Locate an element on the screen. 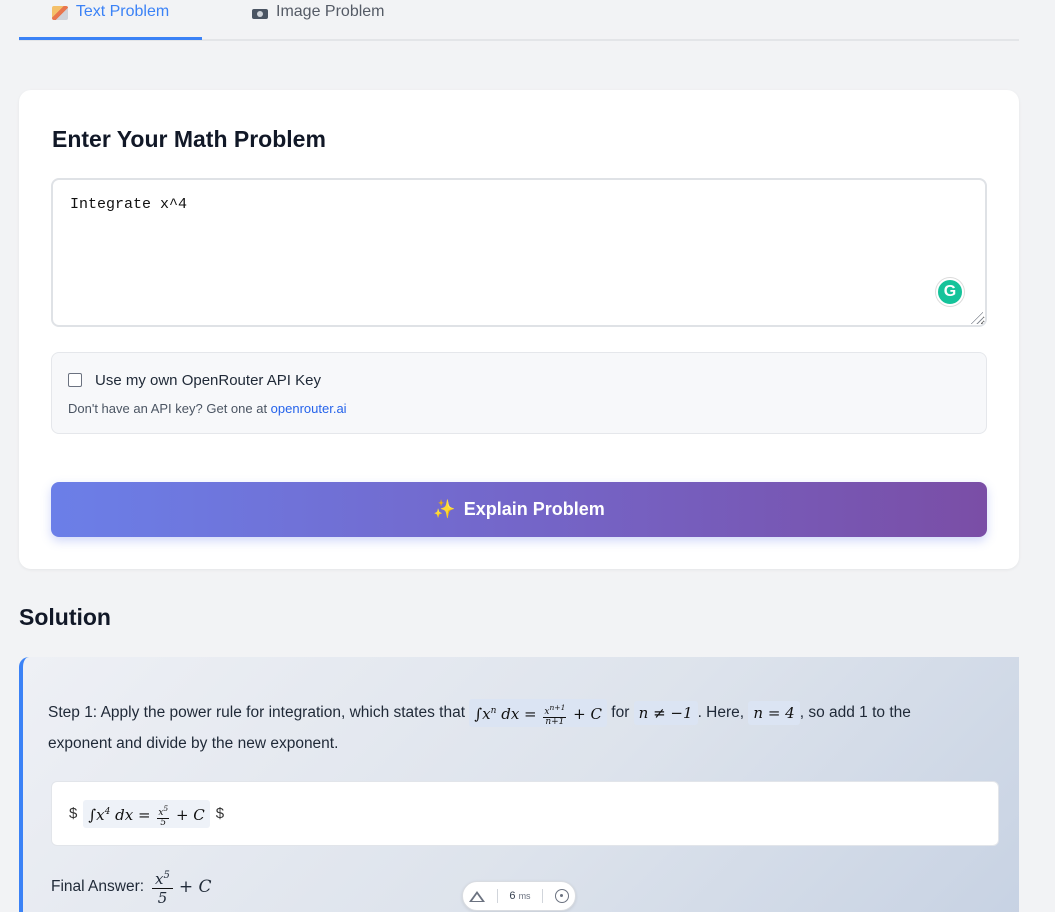 This screenshot has width=1055, height=912. power-rule-formula: ∫xn dx = xn+1 n+1 + C is located at coordinates (538, 712).